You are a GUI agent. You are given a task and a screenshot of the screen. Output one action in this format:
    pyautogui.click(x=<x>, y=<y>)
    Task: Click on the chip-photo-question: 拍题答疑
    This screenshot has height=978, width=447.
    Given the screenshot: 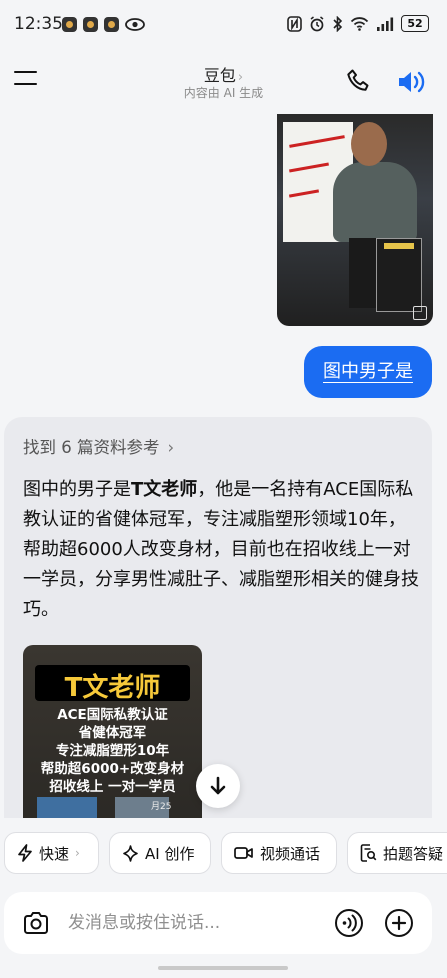 What is the action you would take?
    pyautogui.click(x=397, y=853)
    